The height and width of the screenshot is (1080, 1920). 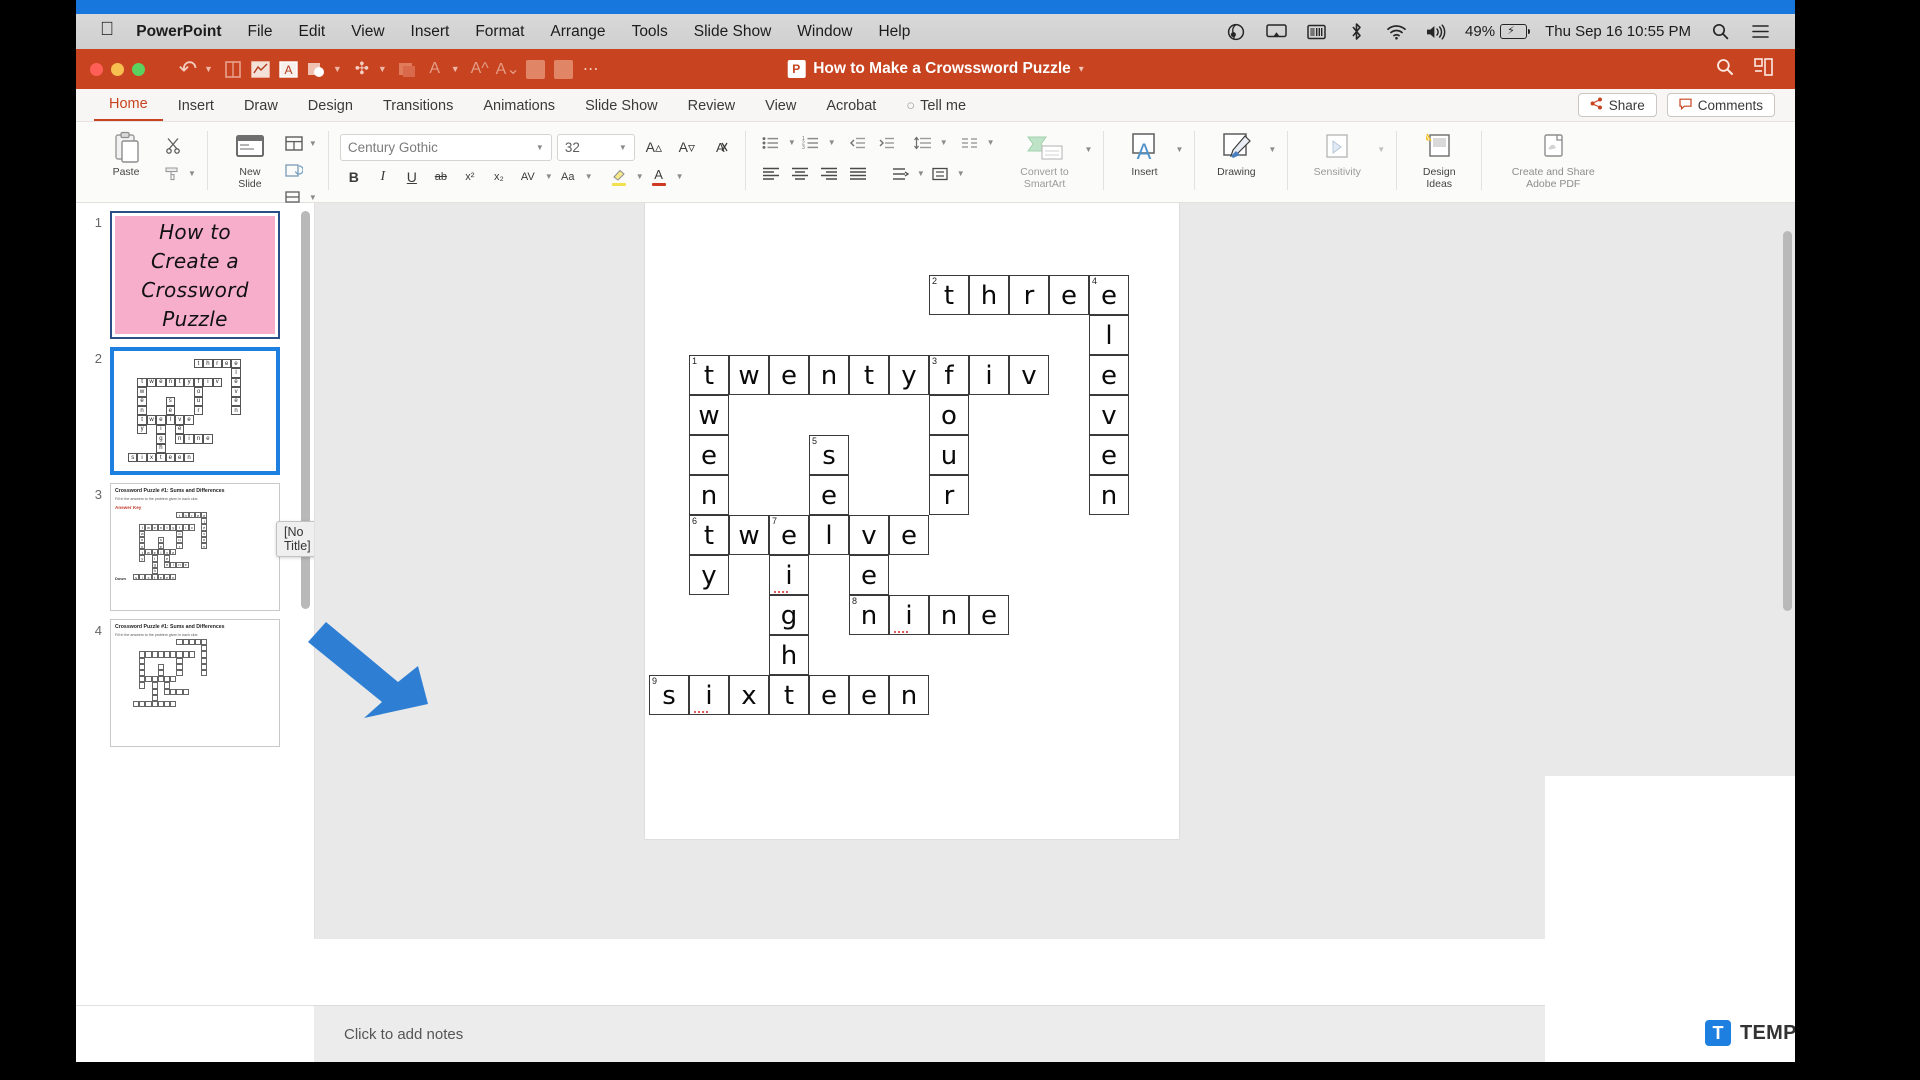 What do you see at coordinates (829, 173) in the screenshot?
I see `align-right-button` at bounding box center [829, 173].